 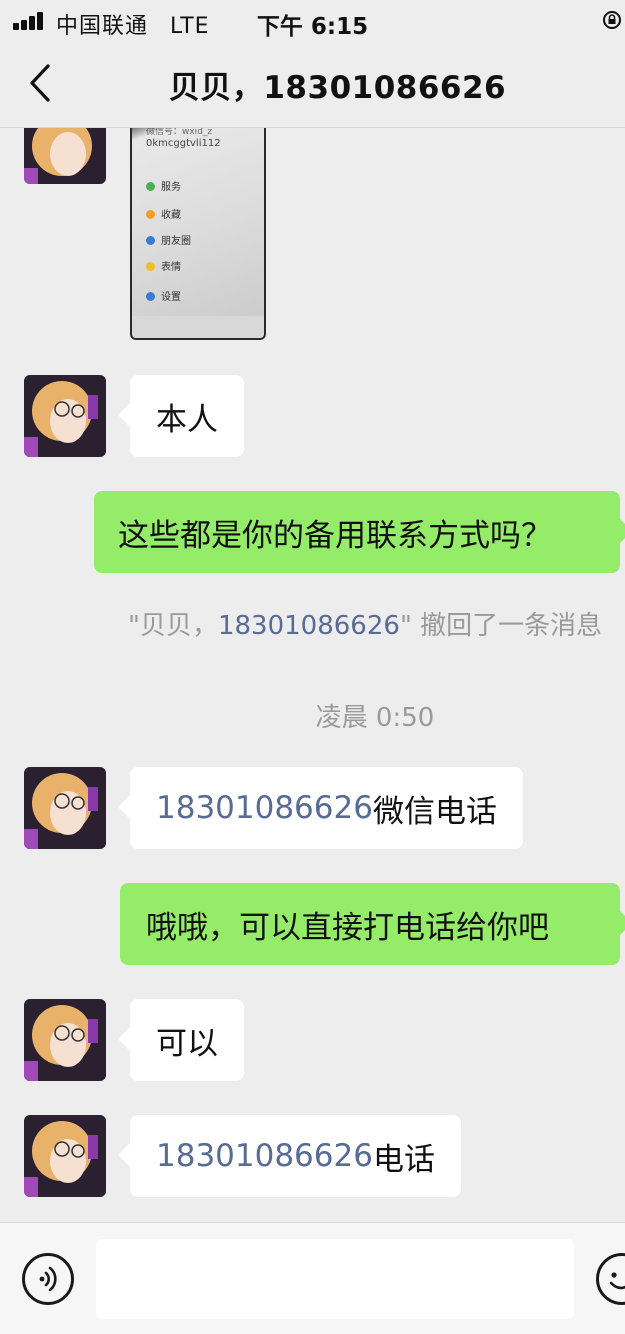 What do you see at coordinates (507, 626) in the screenshot?
I see `recall-suffix: 撤回了一条消息` at bounding box center [507, 626].